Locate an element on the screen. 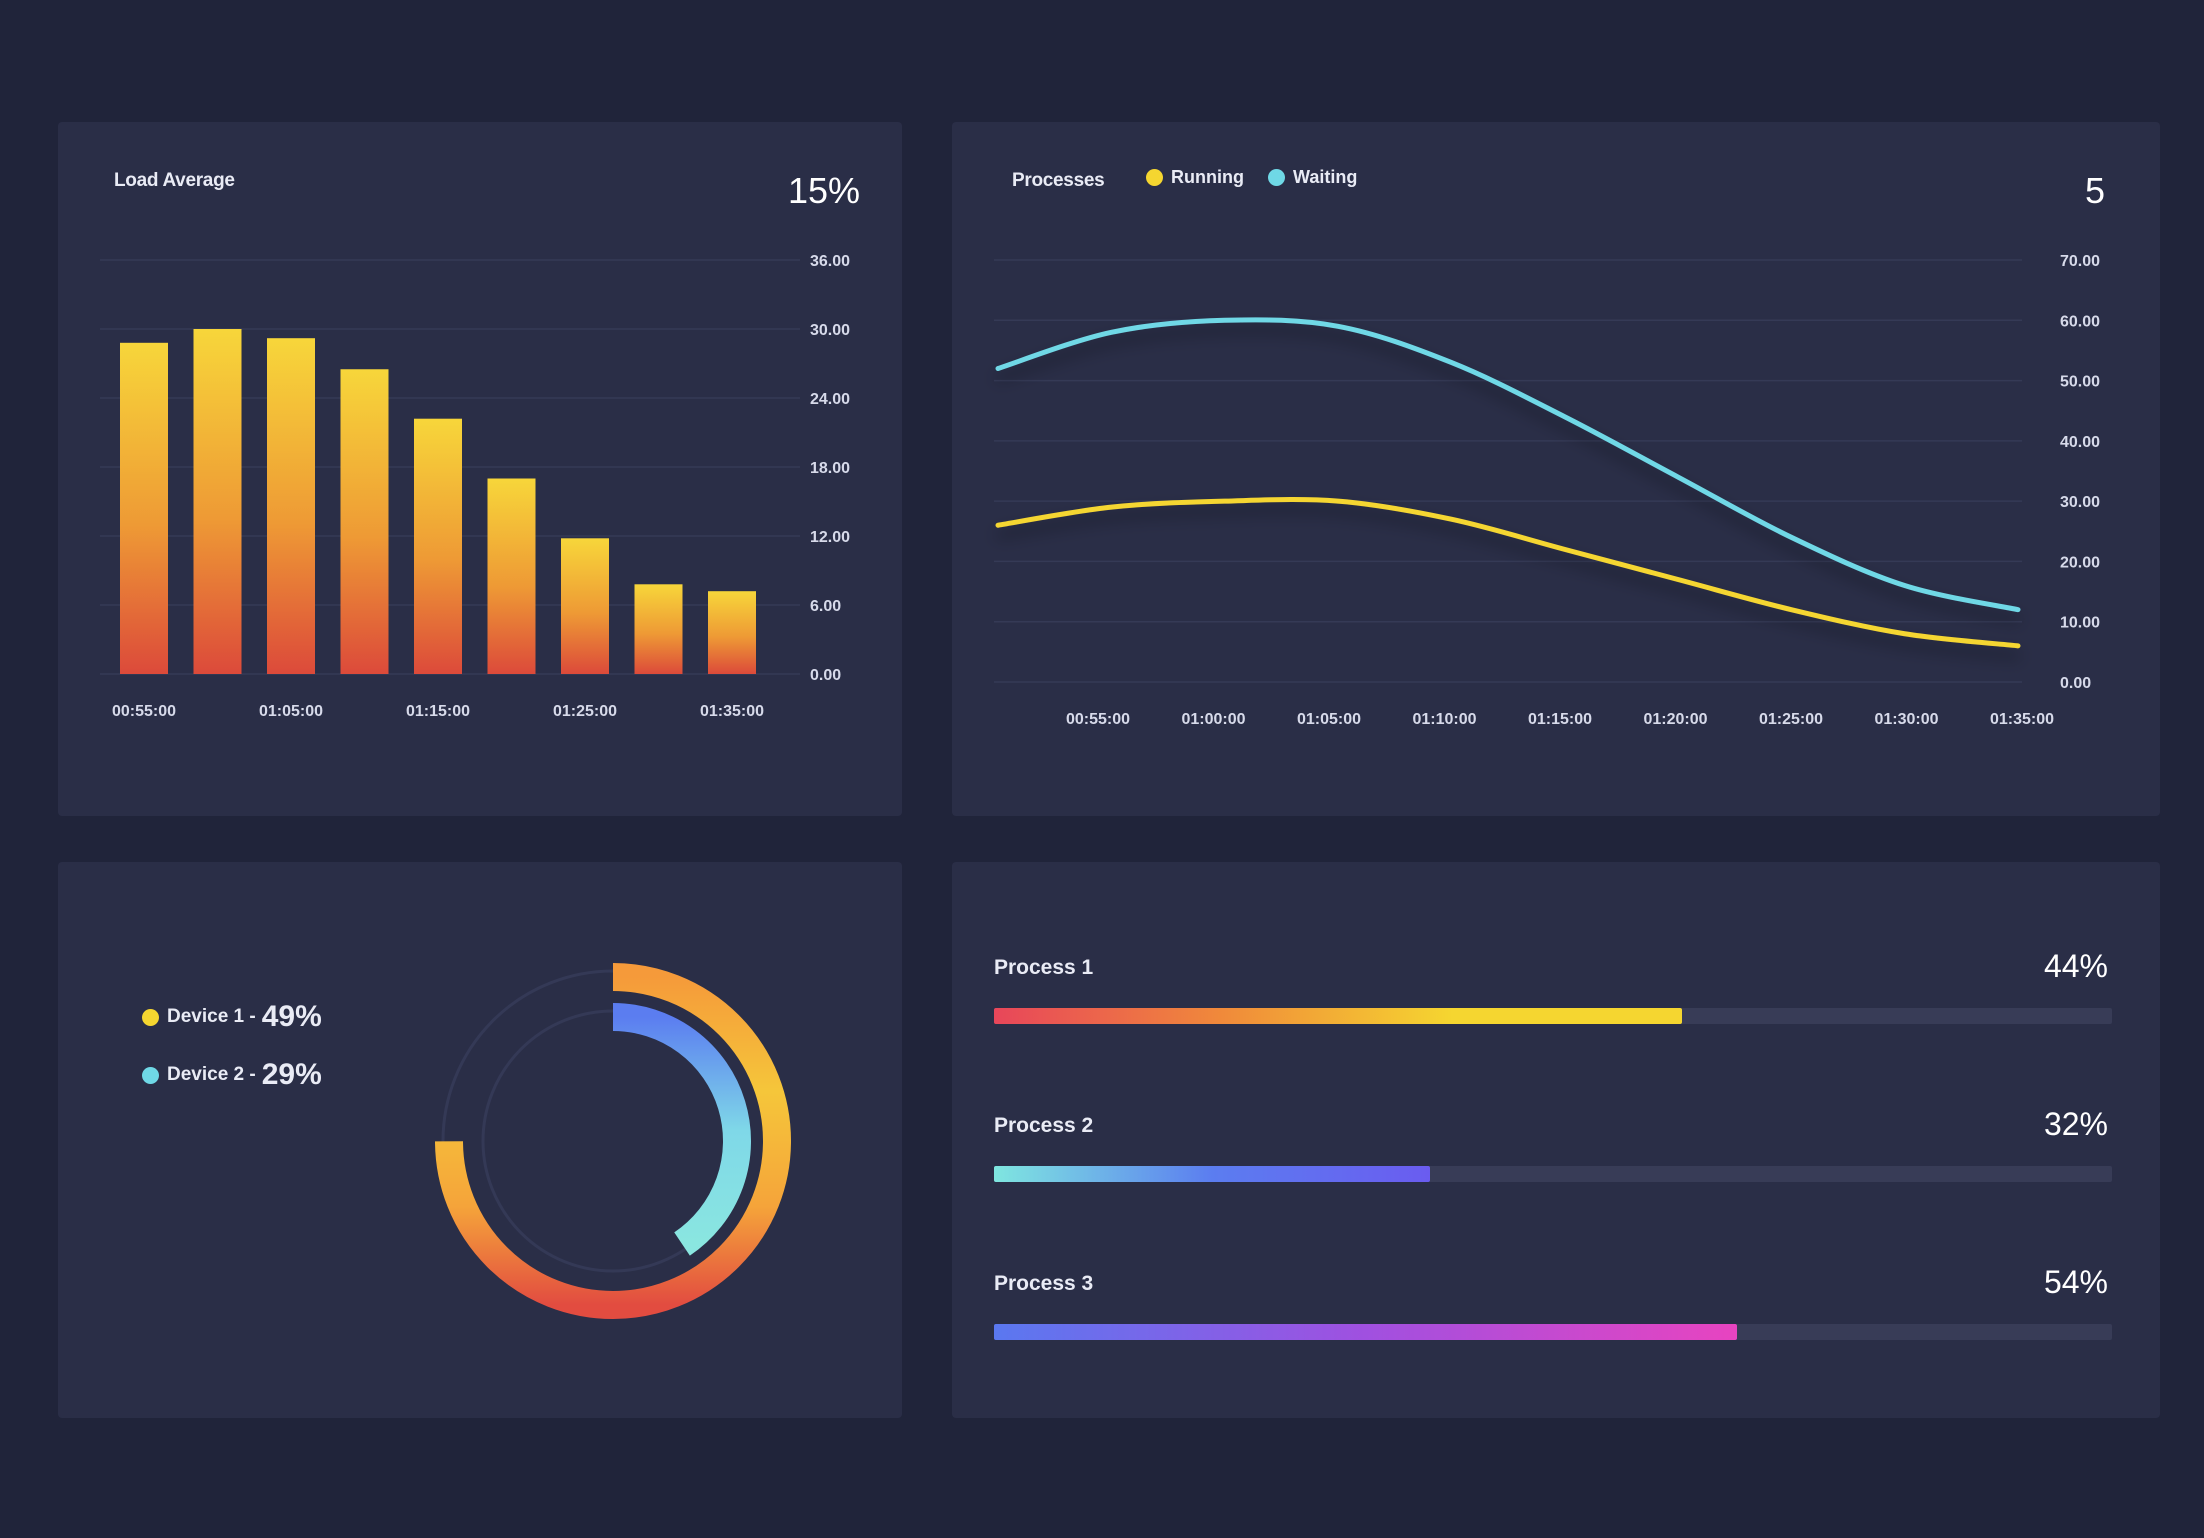 The image size is (2204, 1538). process-1-label: Process 1 is located at coordinates (1044, 967).